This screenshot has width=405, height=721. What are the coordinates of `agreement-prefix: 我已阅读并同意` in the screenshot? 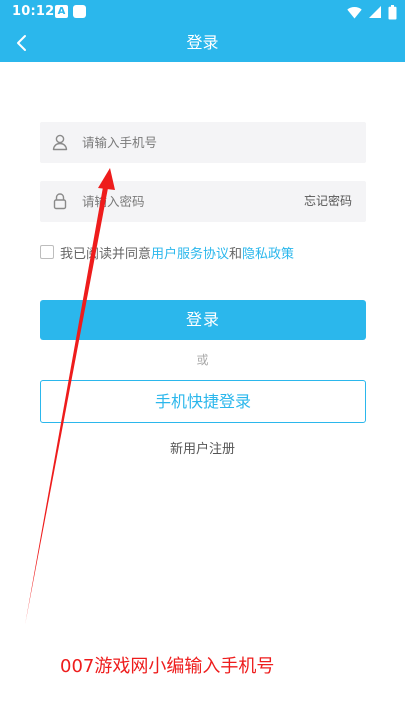 It's located at (106, 254).